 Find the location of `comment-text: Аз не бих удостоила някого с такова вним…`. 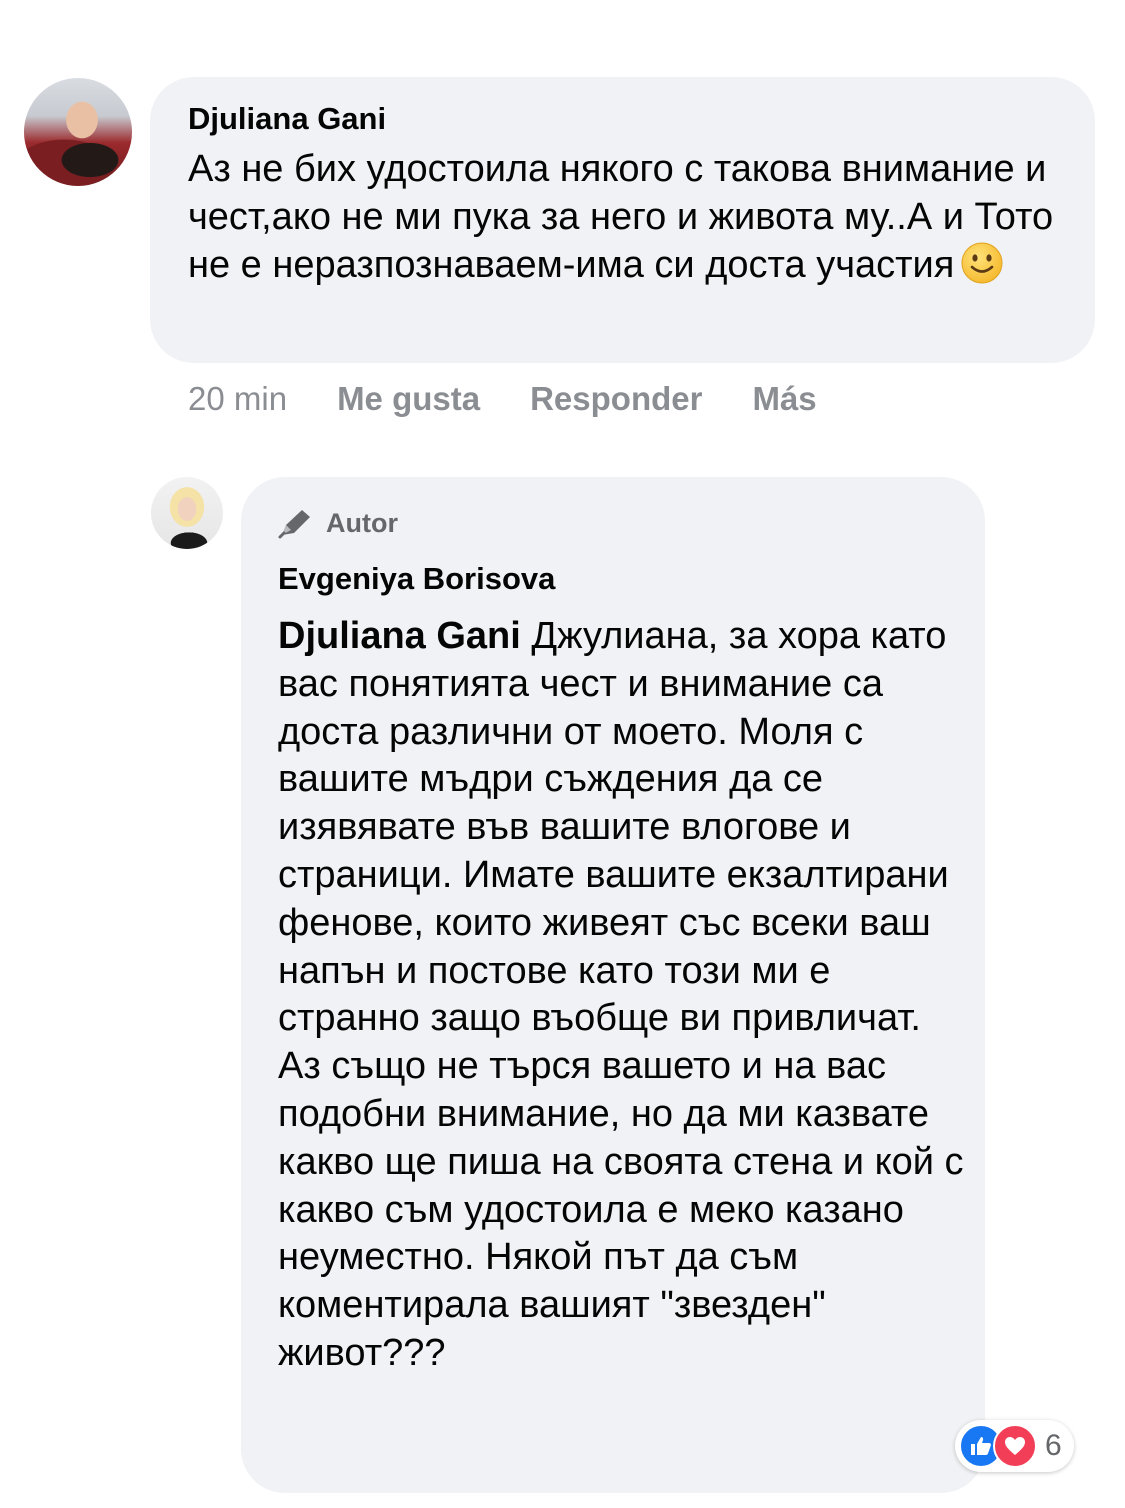

comment-text: Аз не бих удостоила някого с такова вним… is located at coordinates (641, 217).